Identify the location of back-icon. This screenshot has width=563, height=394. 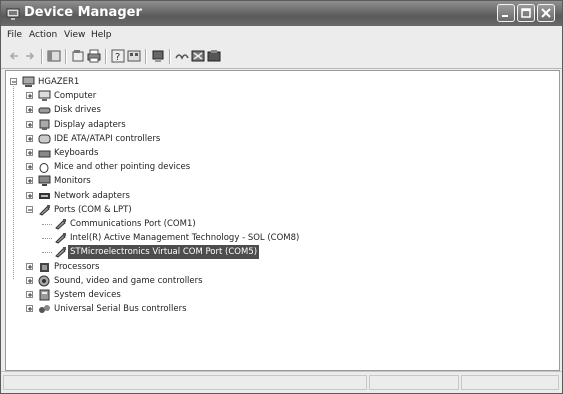
(14, 56).